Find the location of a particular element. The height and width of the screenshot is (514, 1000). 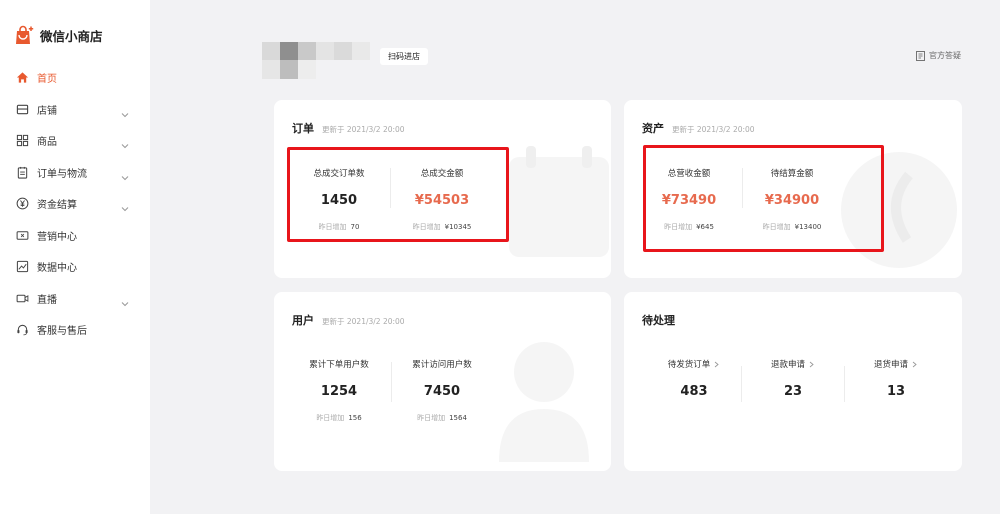

metric-value: 7450 is located at coordinates (442, 391).